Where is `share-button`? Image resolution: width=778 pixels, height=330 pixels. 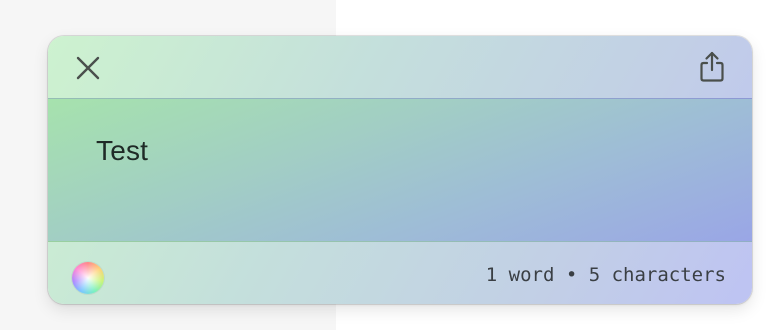
share-button is located at coordinates (712, 69).